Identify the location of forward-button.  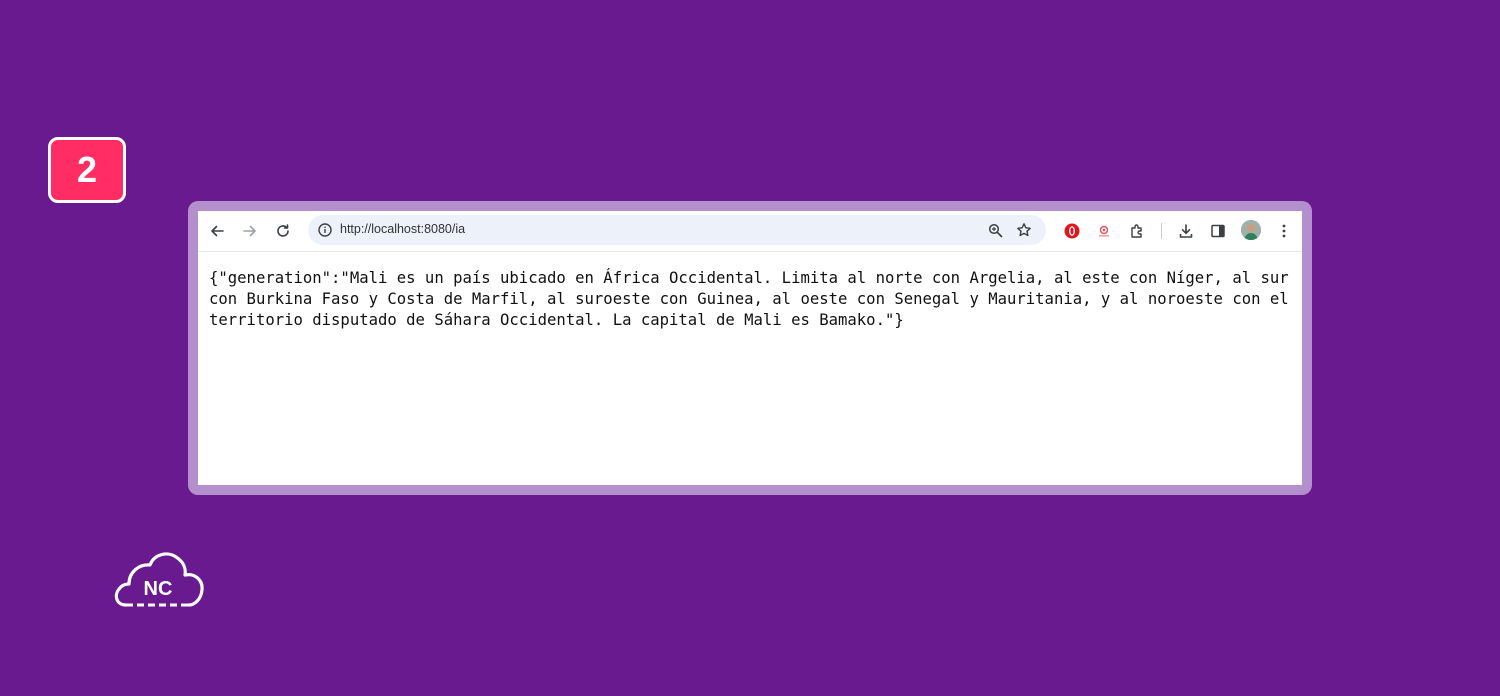
(250, 231).